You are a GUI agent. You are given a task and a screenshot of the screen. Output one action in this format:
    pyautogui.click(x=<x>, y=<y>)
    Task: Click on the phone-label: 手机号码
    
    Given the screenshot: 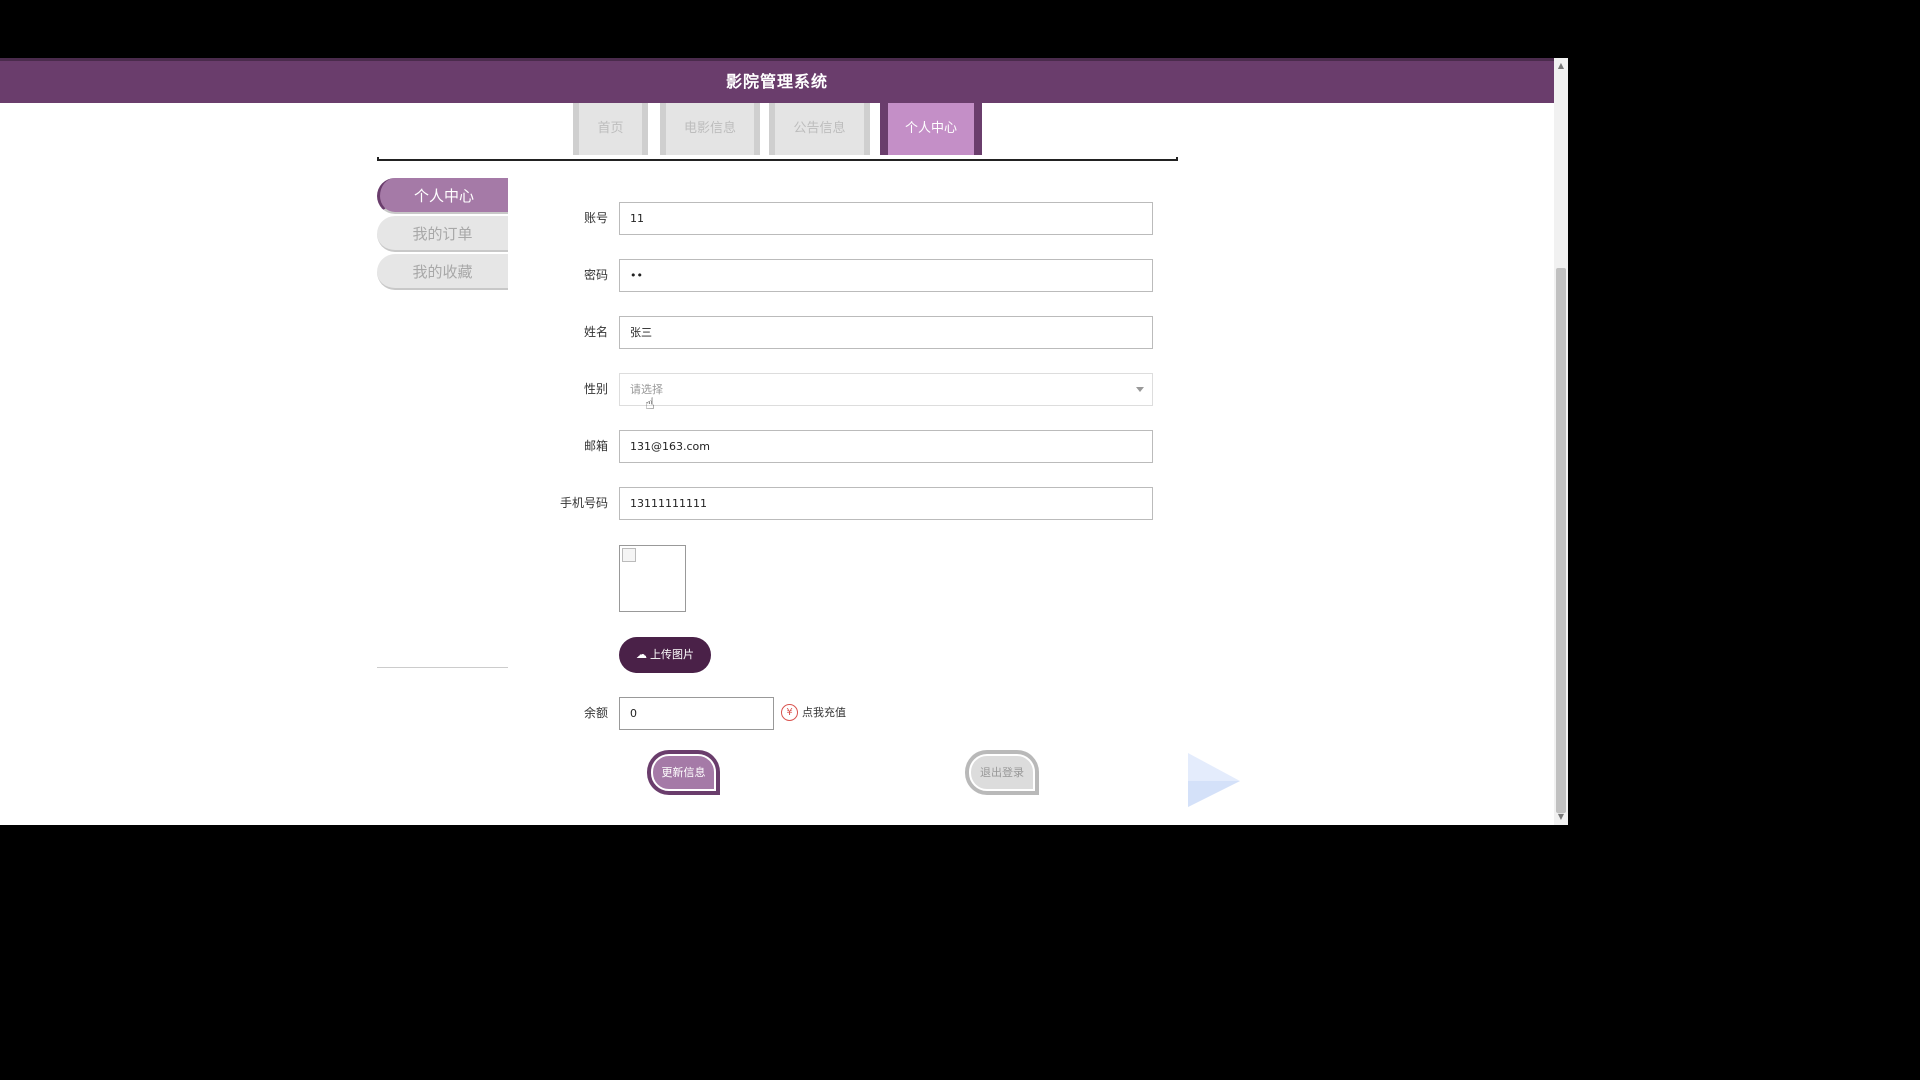 What is the action you would take?
    pyautogui.click(x=583, y=503)
    